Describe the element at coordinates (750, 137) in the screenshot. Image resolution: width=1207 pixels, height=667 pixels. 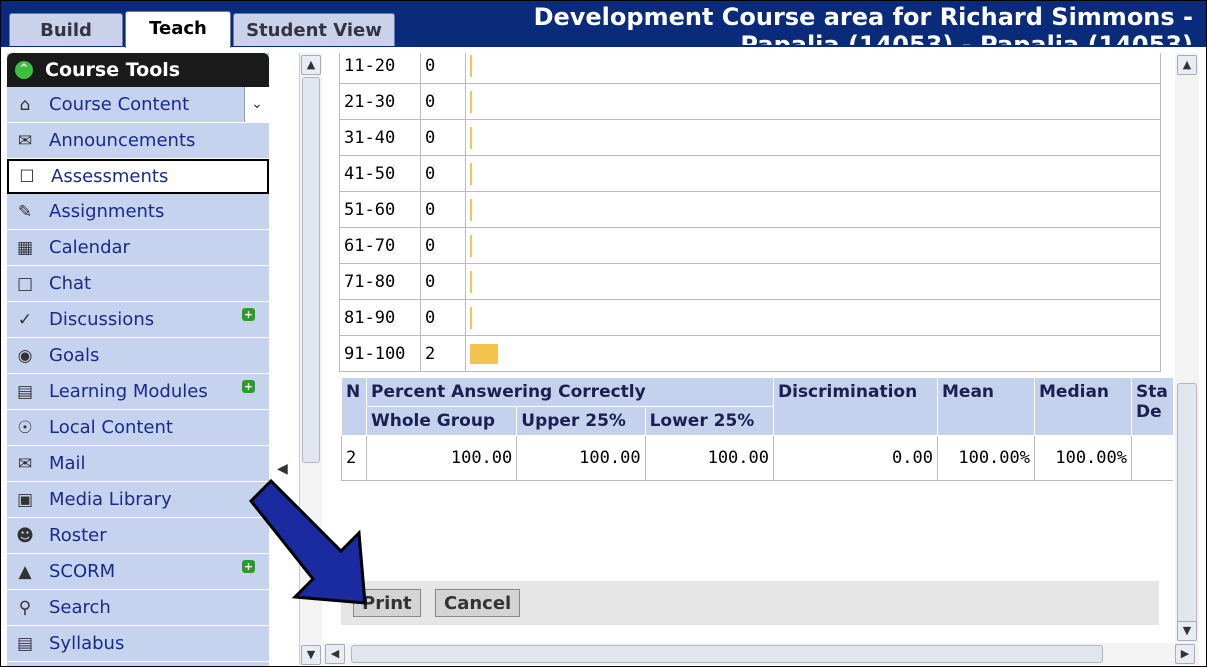
I see `table-row: 31-40 0` at that location.